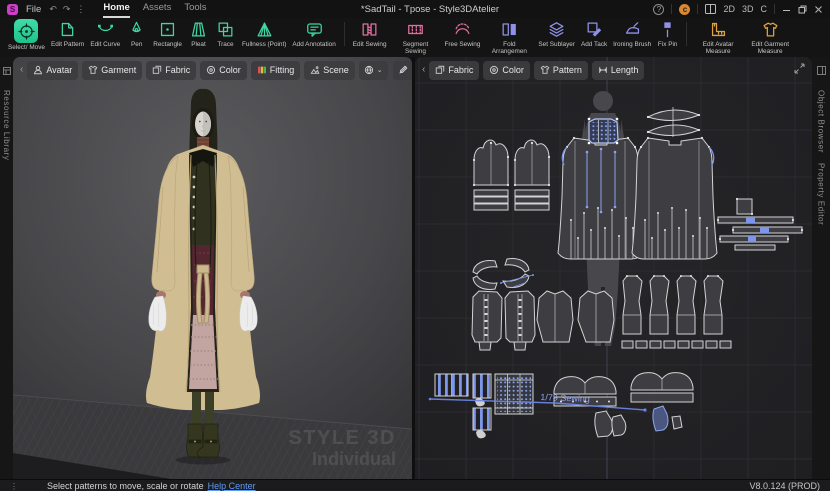 This screenshot has height=491, width=830. Describe the element at coordinates (821, 194) in the screenshot. I see `property-editor-tab: Property Editor` at that location.